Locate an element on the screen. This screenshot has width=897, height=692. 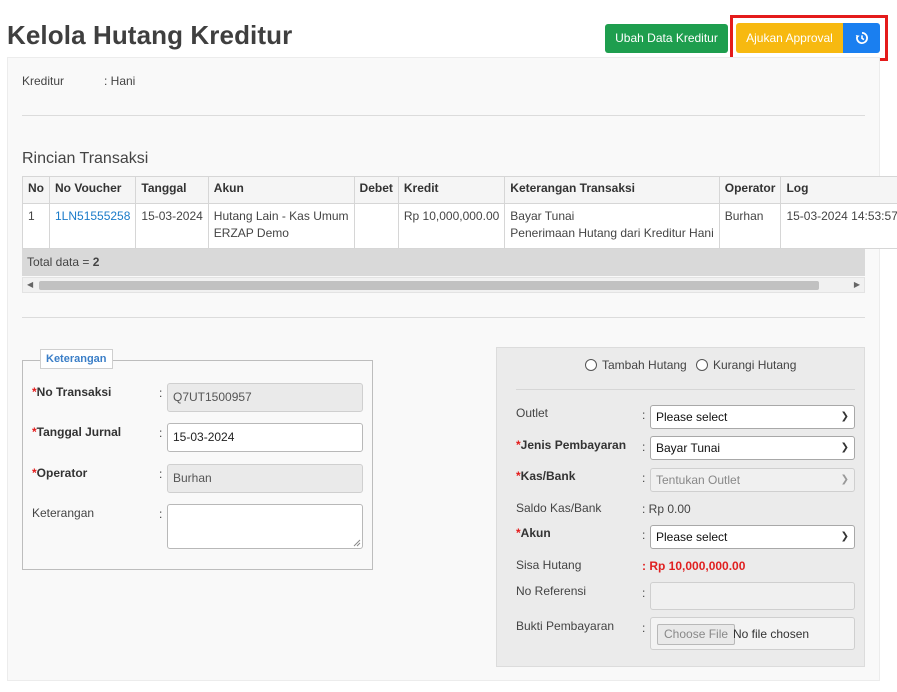
cell-akun: Hutang Lain - Kas Umum ERZAP Demo is located at coordinates (281, 226).